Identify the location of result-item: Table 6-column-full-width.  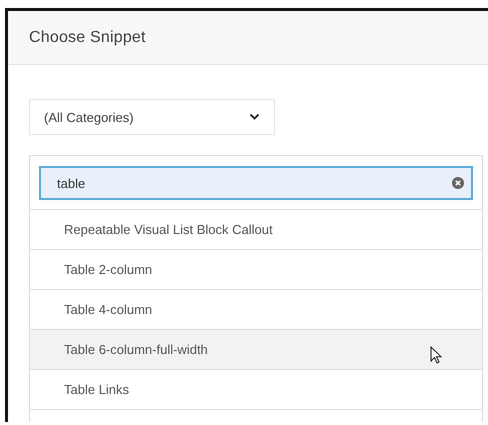
(256, 350).